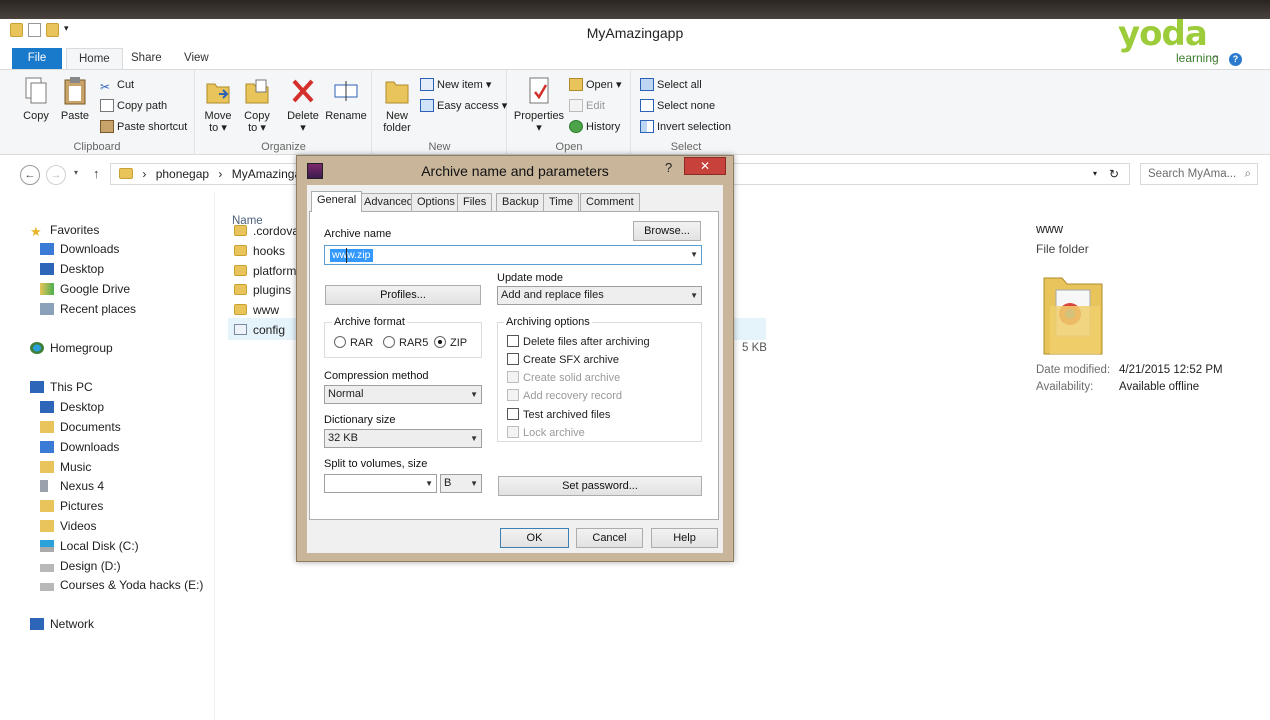  What do you see at coordinates (455, 85) in the screenshot?
I see `new-item-button: New item ▾` at bounding box center [455, 85].